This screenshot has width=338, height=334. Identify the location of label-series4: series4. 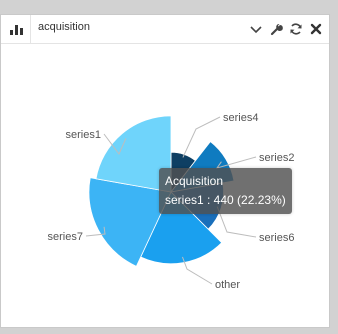
(240, 118).